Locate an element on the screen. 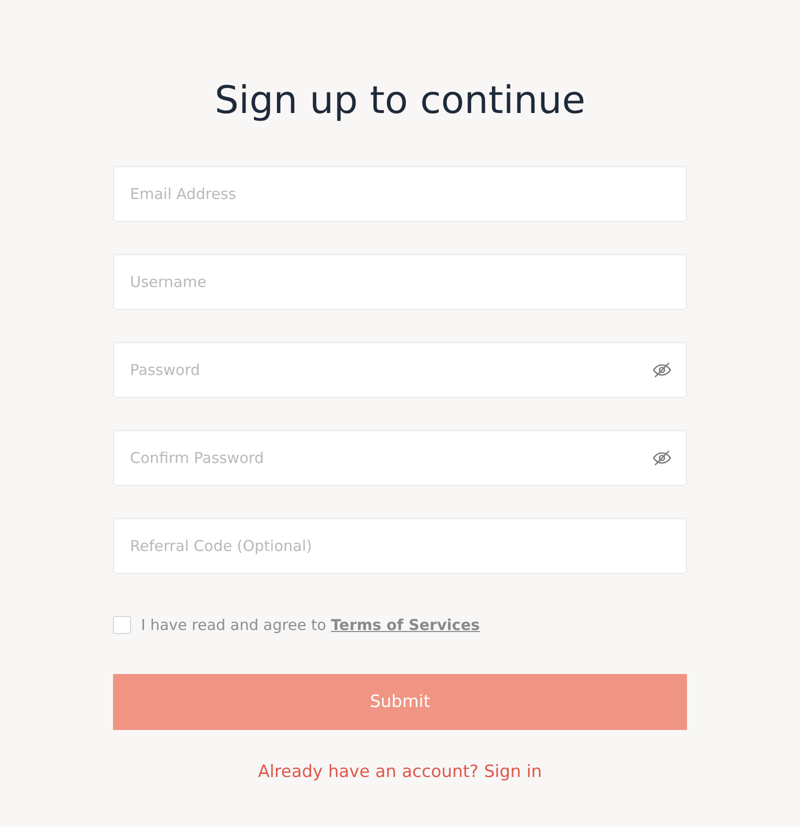 This screenshot has height=827, width=800. input-field: Email Address is located at coordinates (400, 194).